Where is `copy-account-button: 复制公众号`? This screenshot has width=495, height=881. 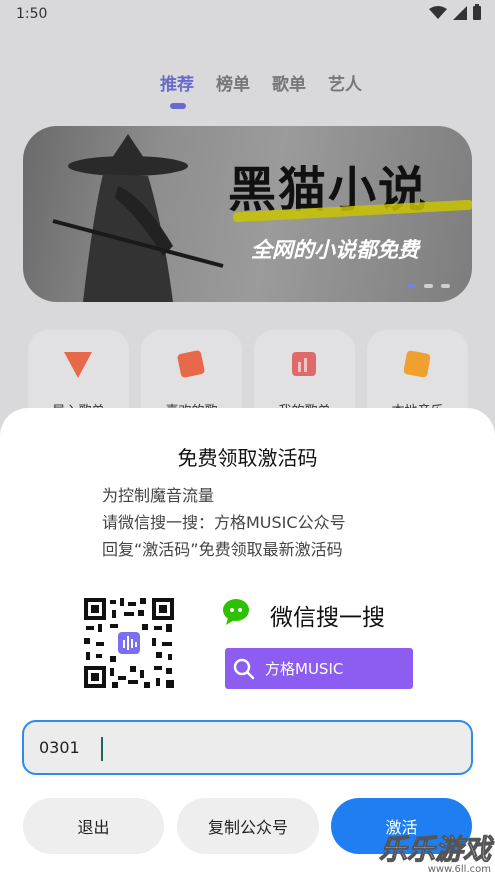 copy-account-button: 复制公众号 is located at coordinates (248, 826).